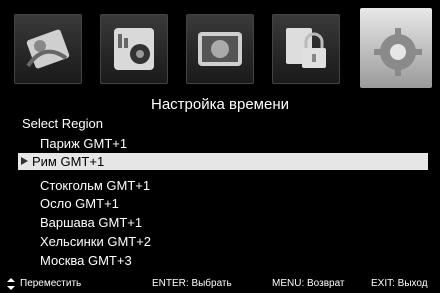 The image size is (440, 293). I want to click on menu-title: Настройка времени, so click(220, 104).